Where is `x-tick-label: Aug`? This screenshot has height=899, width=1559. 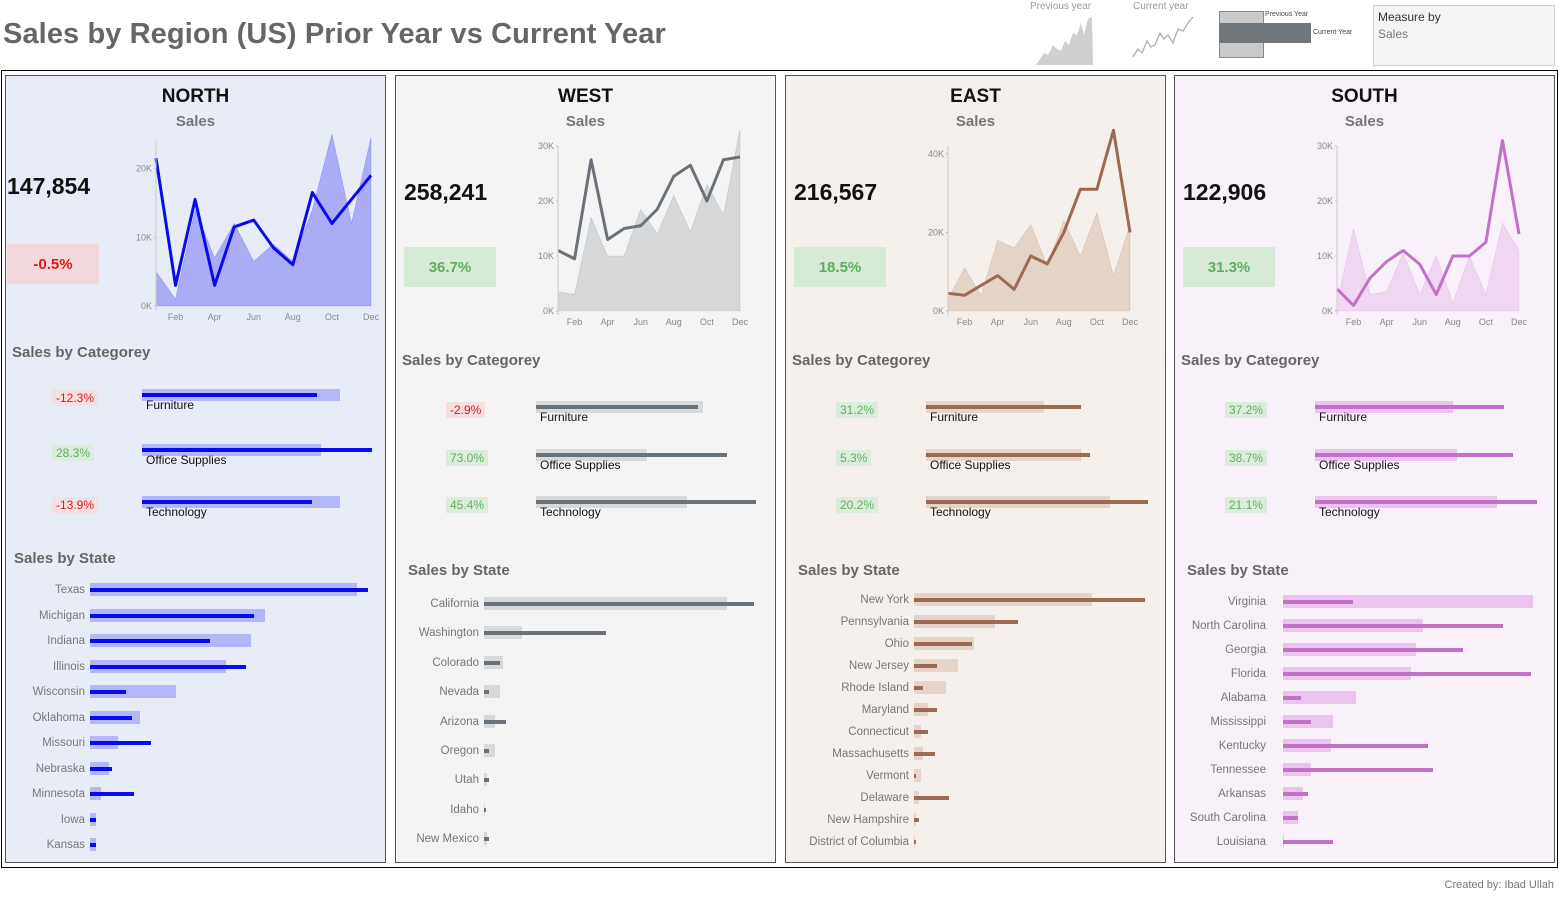 x-tick-label: Aug is located at coordinates (1064, 322).